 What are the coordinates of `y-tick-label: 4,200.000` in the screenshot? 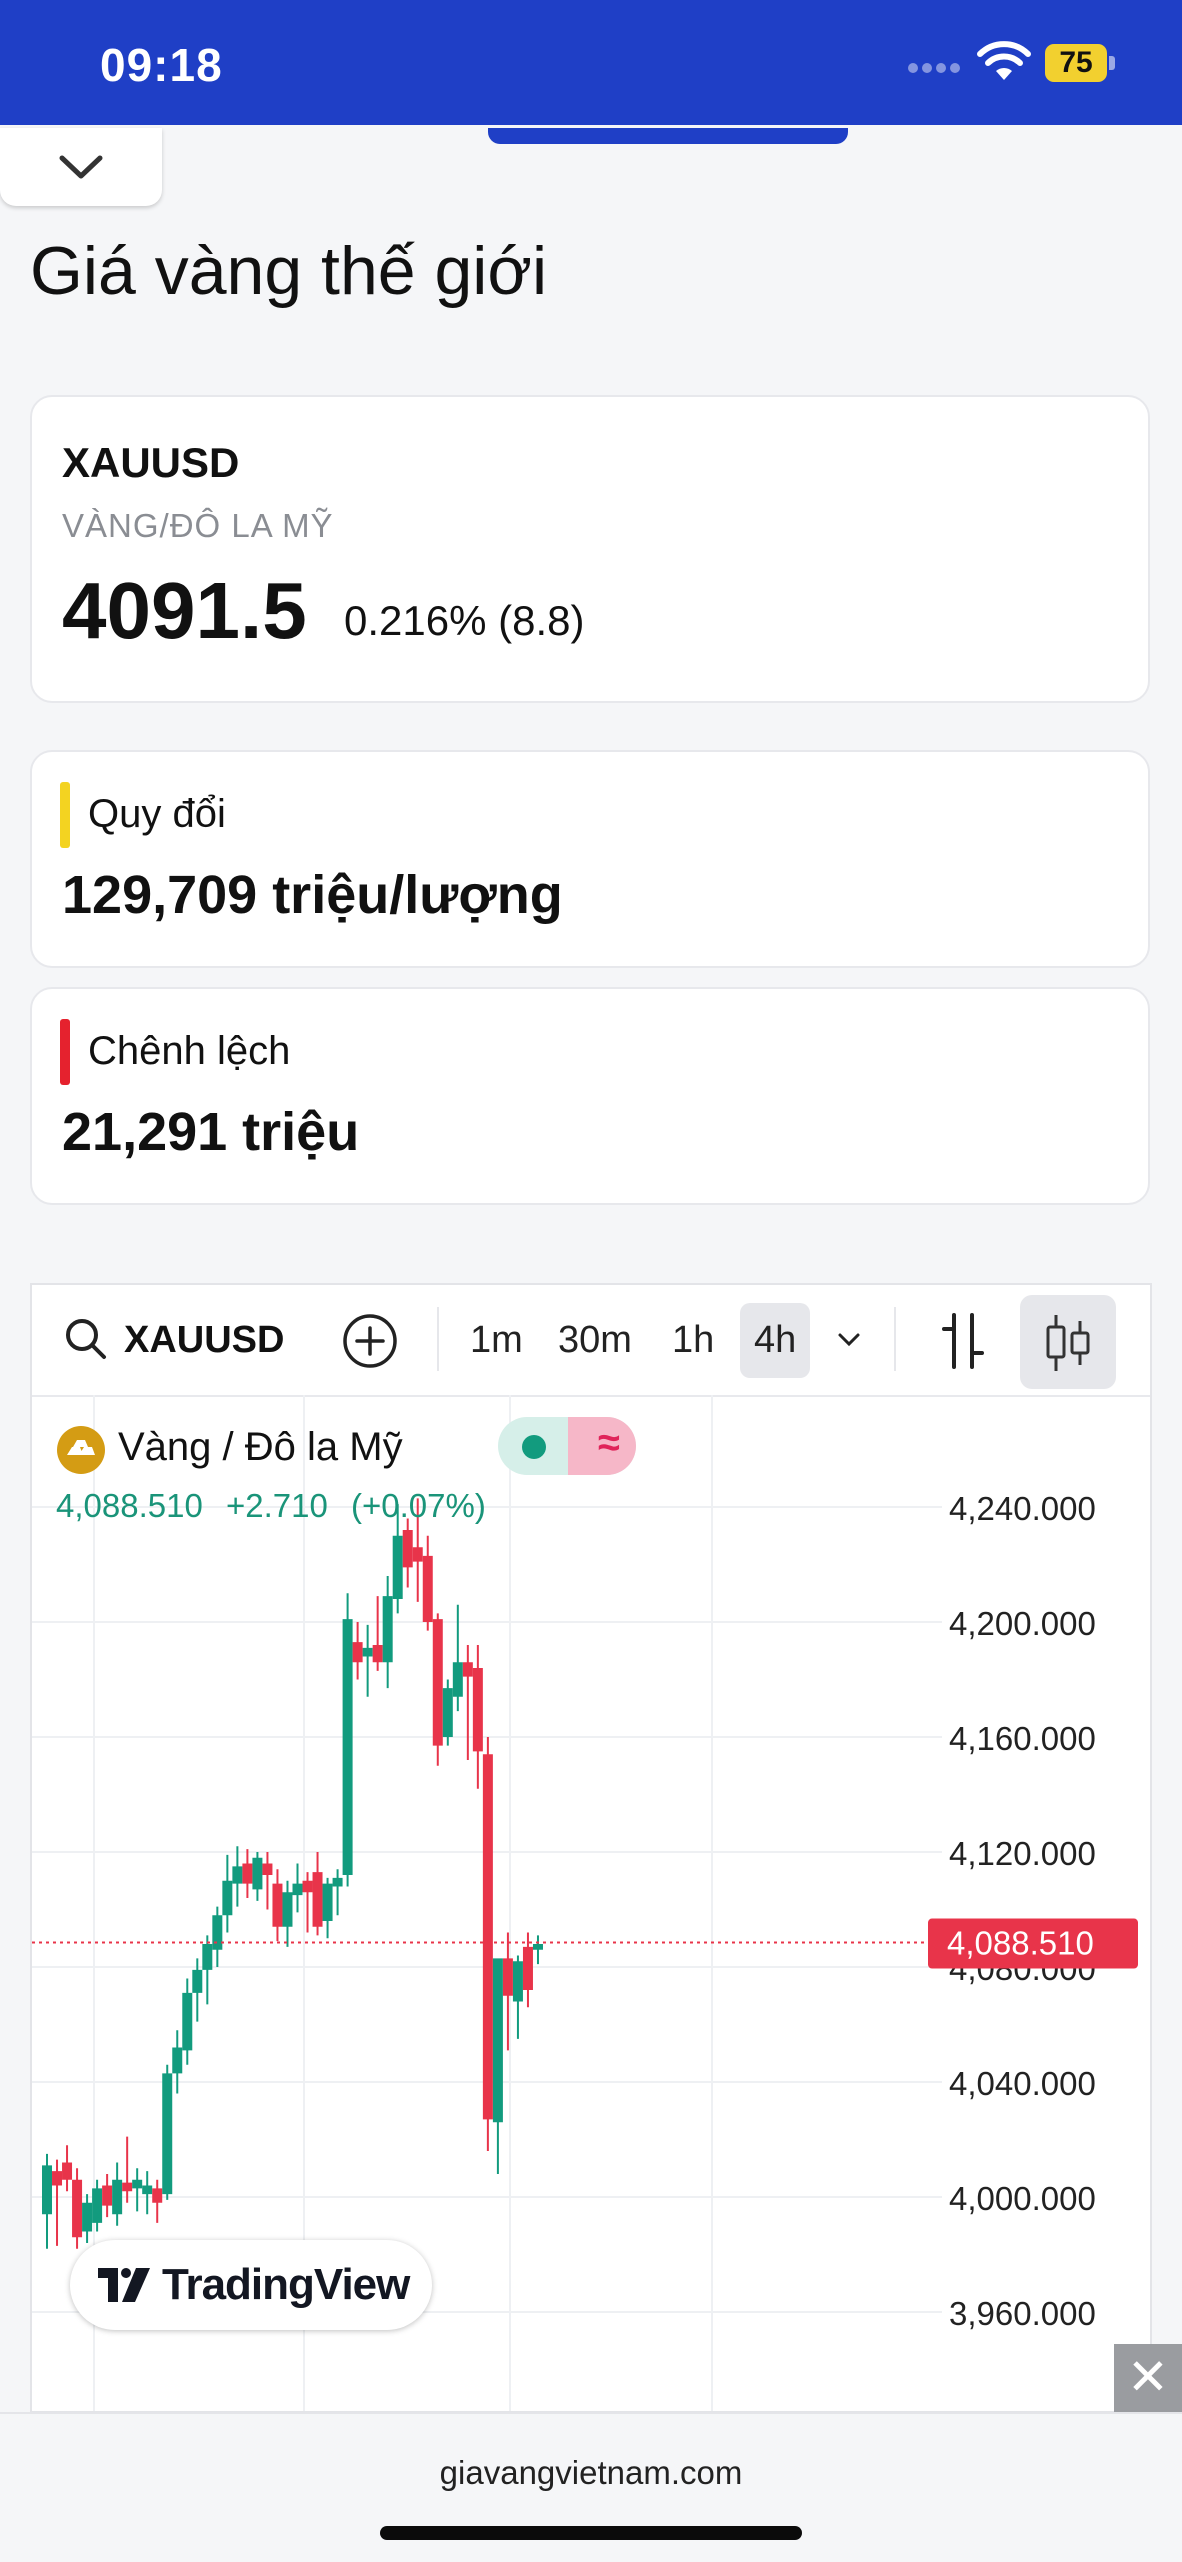 It's located at (1022, 1623).